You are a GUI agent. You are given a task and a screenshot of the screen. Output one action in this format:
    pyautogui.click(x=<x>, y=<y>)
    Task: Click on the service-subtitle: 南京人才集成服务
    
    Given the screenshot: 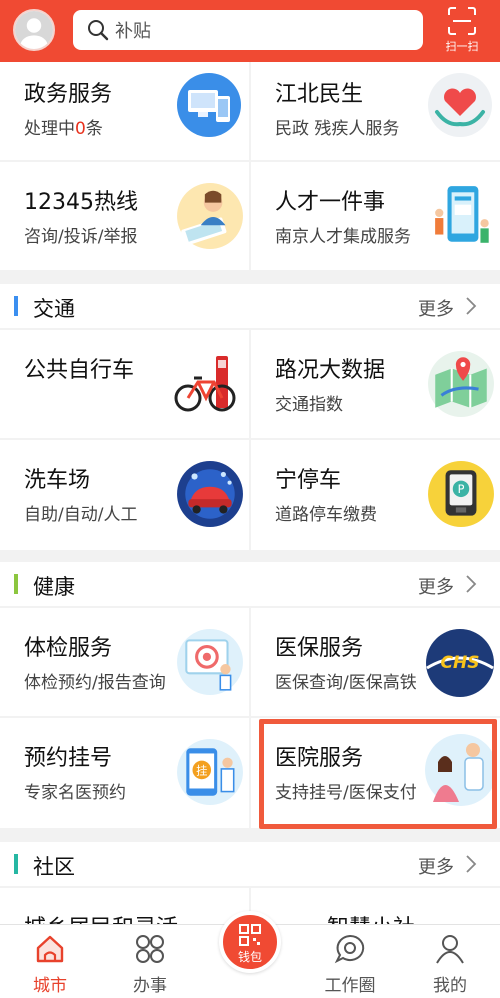 What is the action you would take?
    pyautogui.click(x=343, y=237)
    